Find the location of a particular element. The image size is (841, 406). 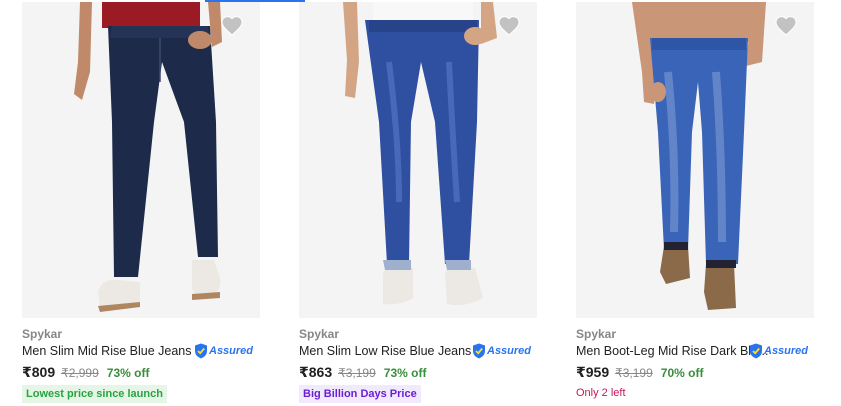

discount-percent: 70% off is located at coordinates (682, 373).